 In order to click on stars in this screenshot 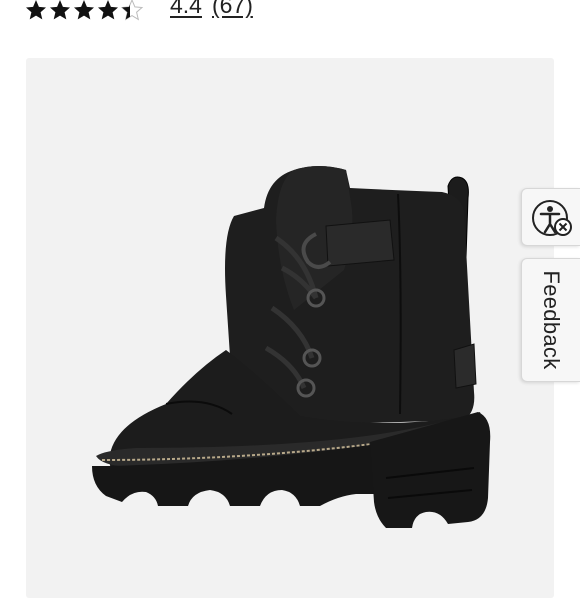, I will do `click(84, 11)`.